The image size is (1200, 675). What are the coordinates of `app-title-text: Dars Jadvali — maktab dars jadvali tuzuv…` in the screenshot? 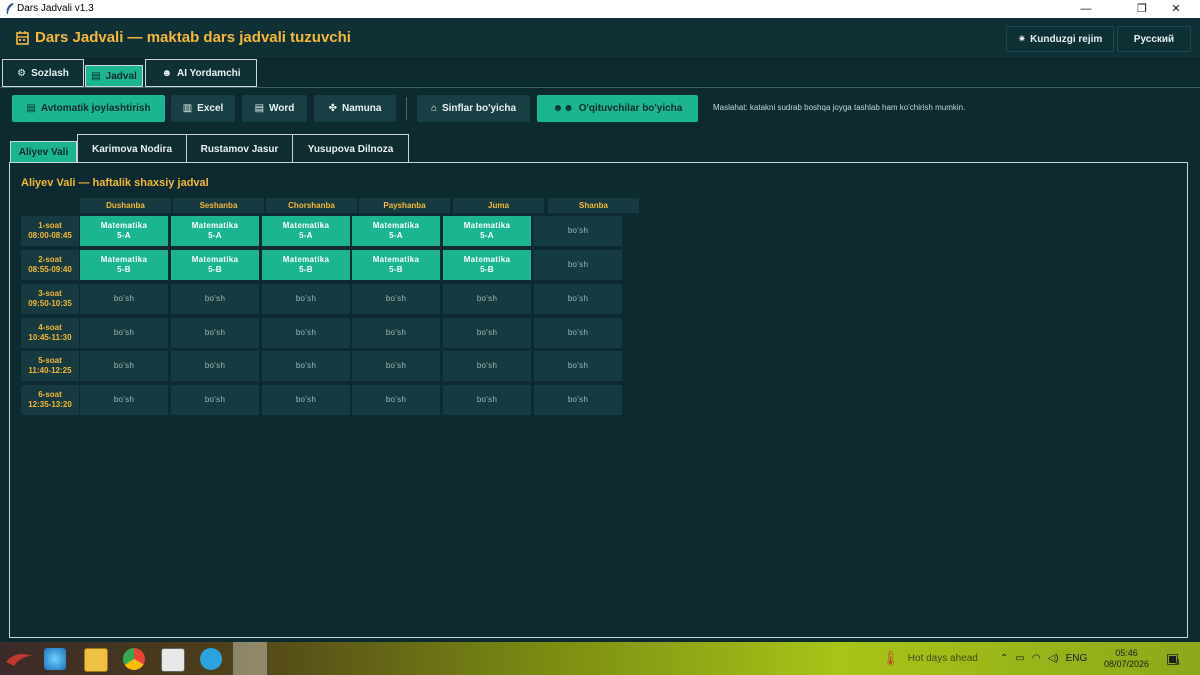 It's located at (193, 37).